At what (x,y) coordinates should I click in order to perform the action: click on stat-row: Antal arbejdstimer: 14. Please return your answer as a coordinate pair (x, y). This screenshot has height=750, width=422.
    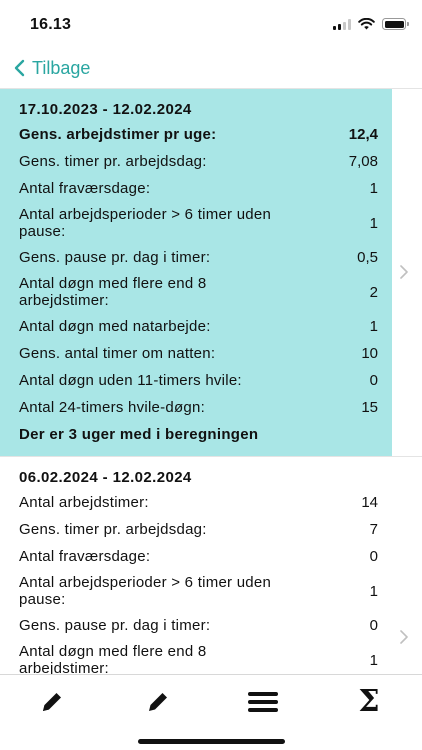
    Looking at the image, I should click on (198, 502).